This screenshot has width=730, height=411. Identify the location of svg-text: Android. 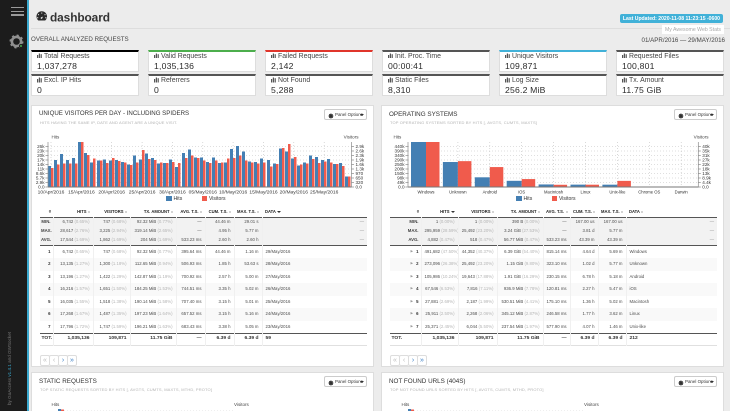
(490, 191).